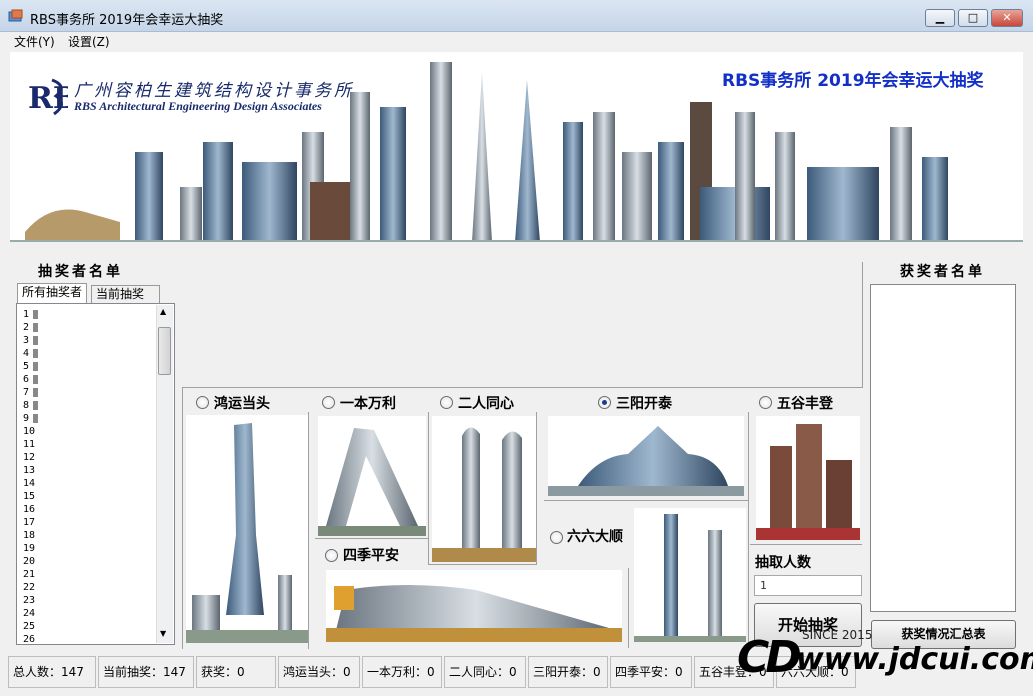  What do you see at coordinates (31, 418) in the screenshot?
I see `list-item: 9` at bounding box center [31, 418].